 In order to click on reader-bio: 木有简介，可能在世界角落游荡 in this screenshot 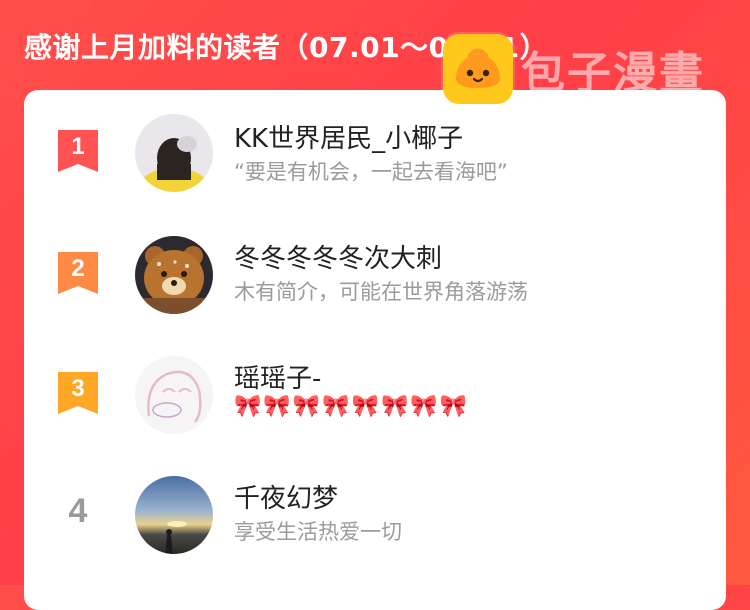, I will do `click(381, 292)`.